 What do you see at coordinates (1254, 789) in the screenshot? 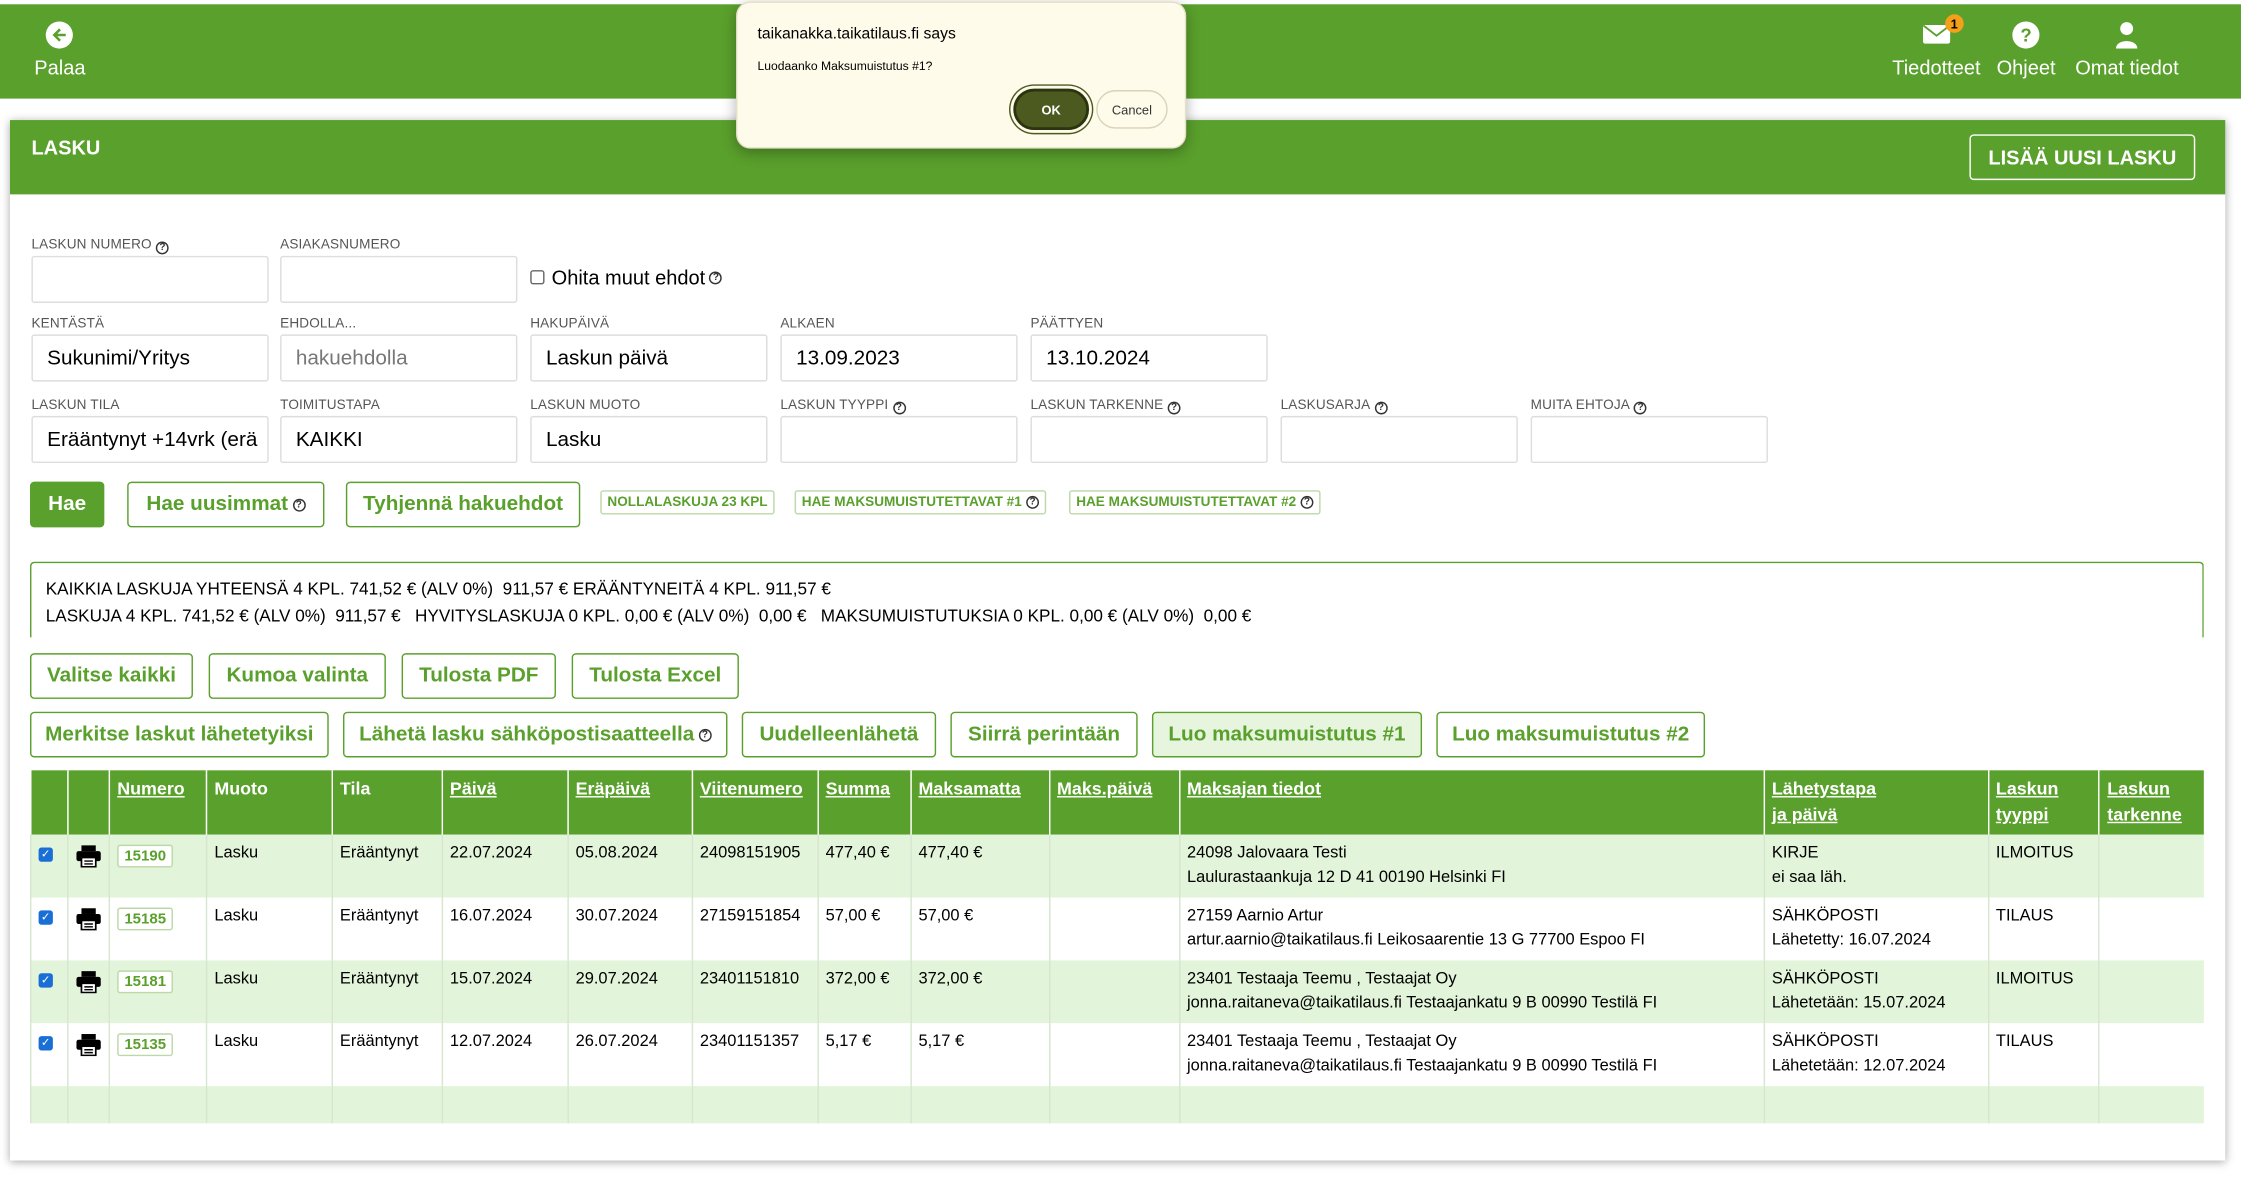
I see `header-payer: Maksajan tiedot` at bounding box center [1254, 789].